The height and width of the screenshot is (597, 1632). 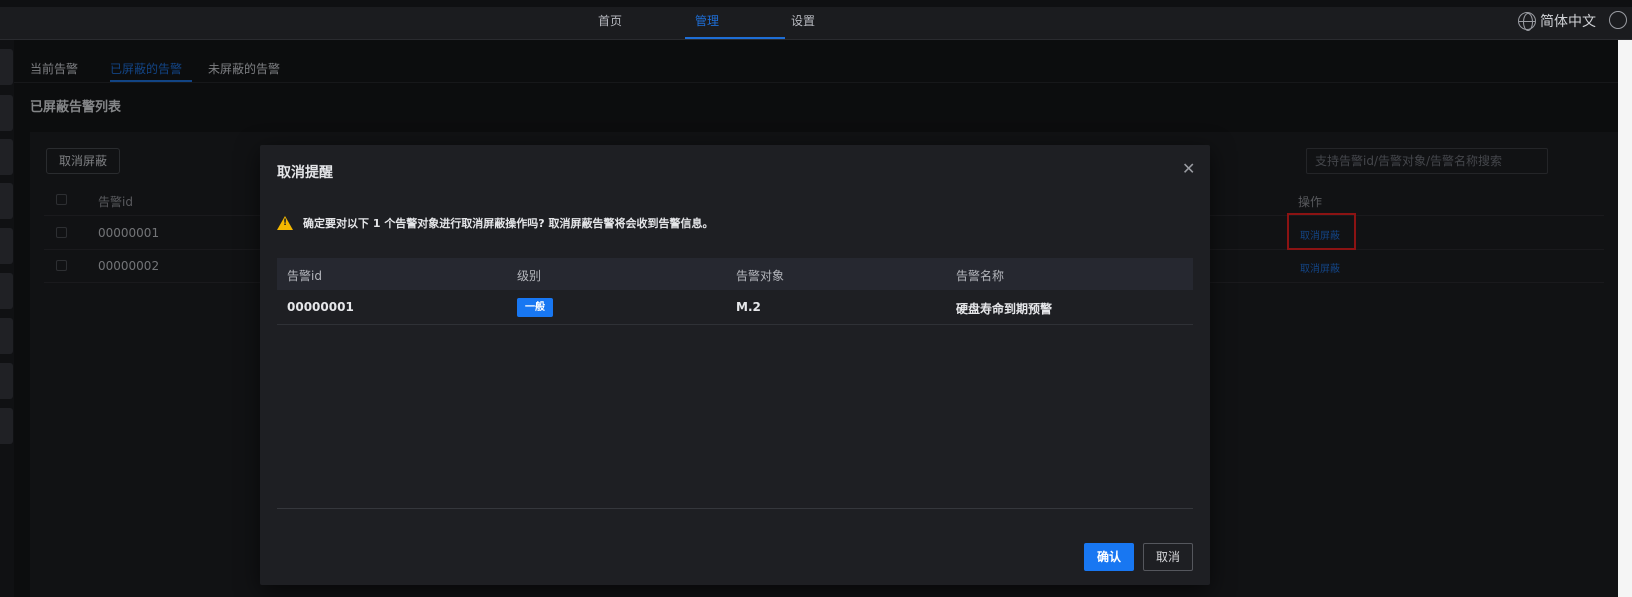 What do you see at coordinates (1109, 557) in the screenshot?
I see `confirm-button: 确认` at bounding box center [1109, 557].